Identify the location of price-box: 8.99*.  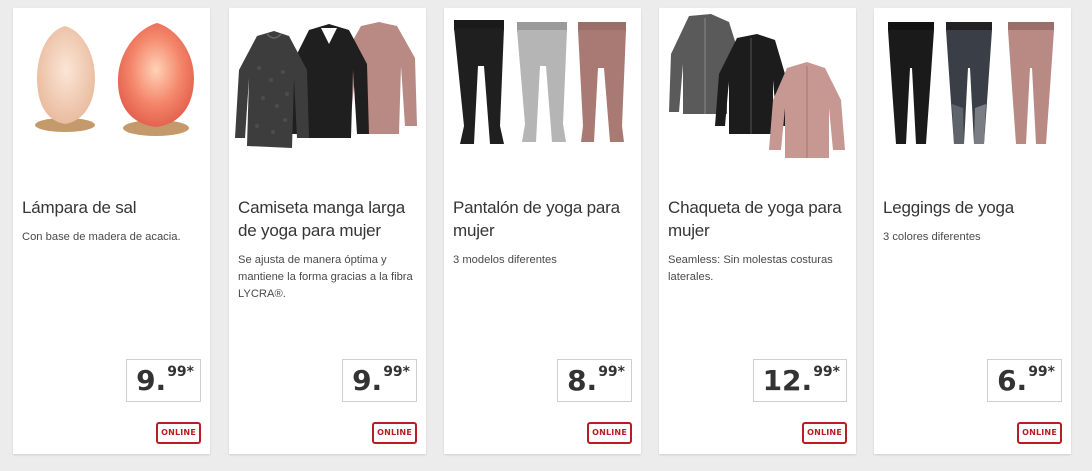
(594, 380).